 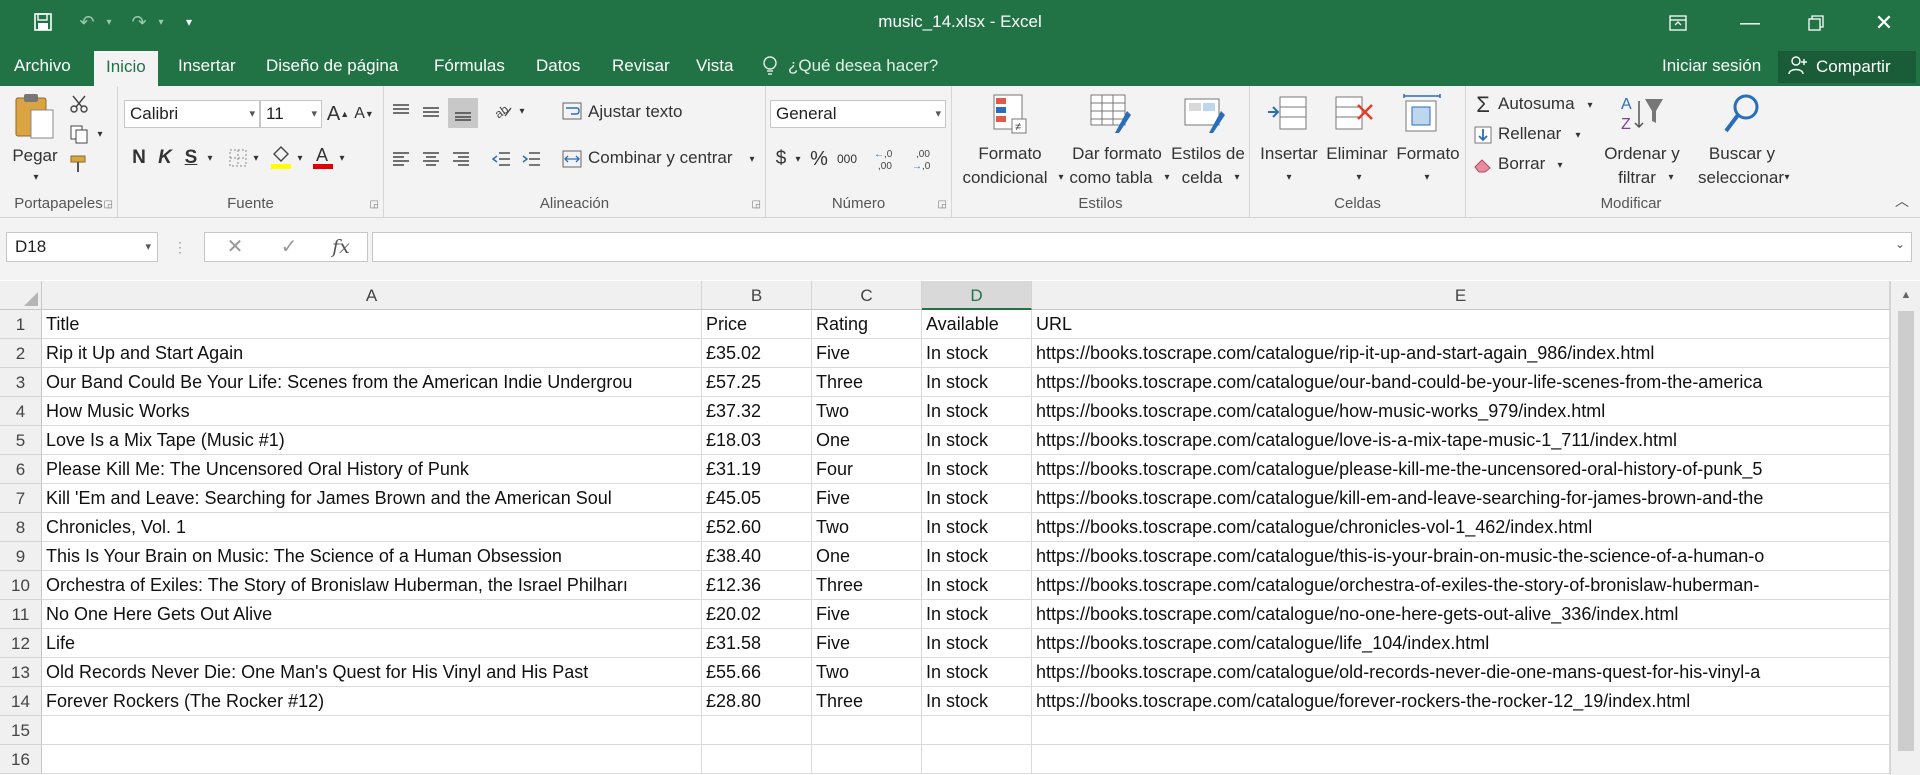 I want to click on redo-dropdown-icon: ▾, so click(x=161, y=22).